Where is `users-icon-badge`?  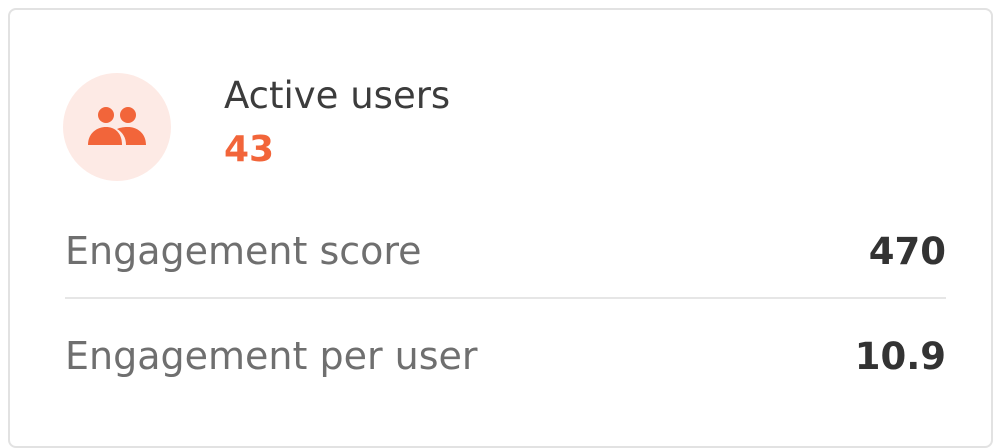
users-icon-badge is located at coordinates (117, 127).